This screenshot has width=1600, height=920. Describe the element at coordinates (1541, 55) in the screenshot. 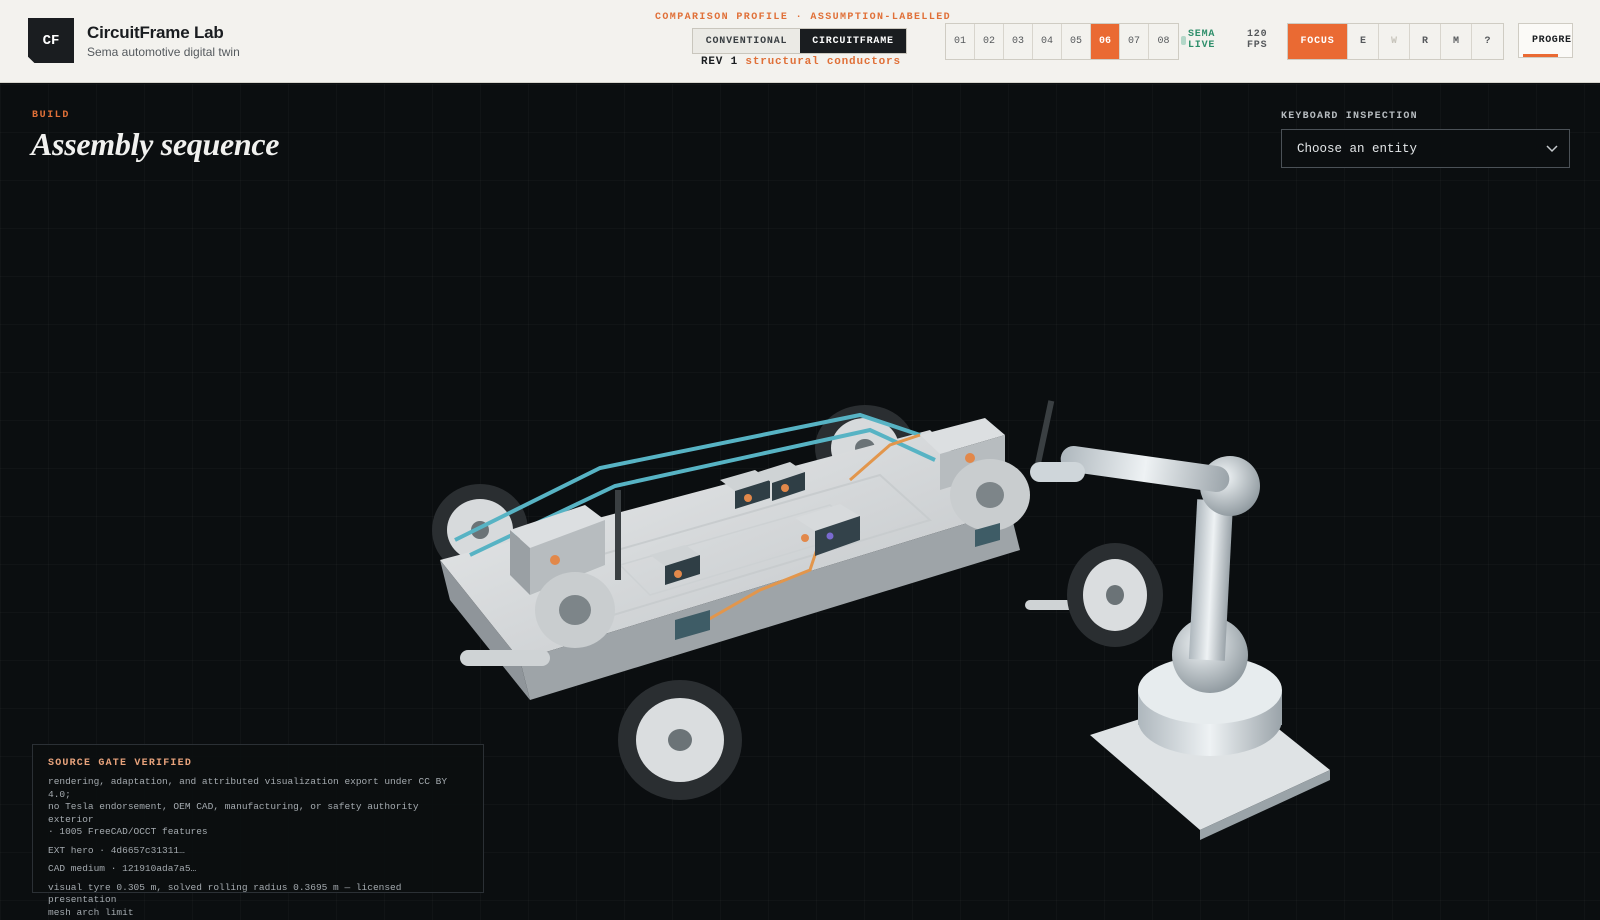

I see `progress-bar` at that location.